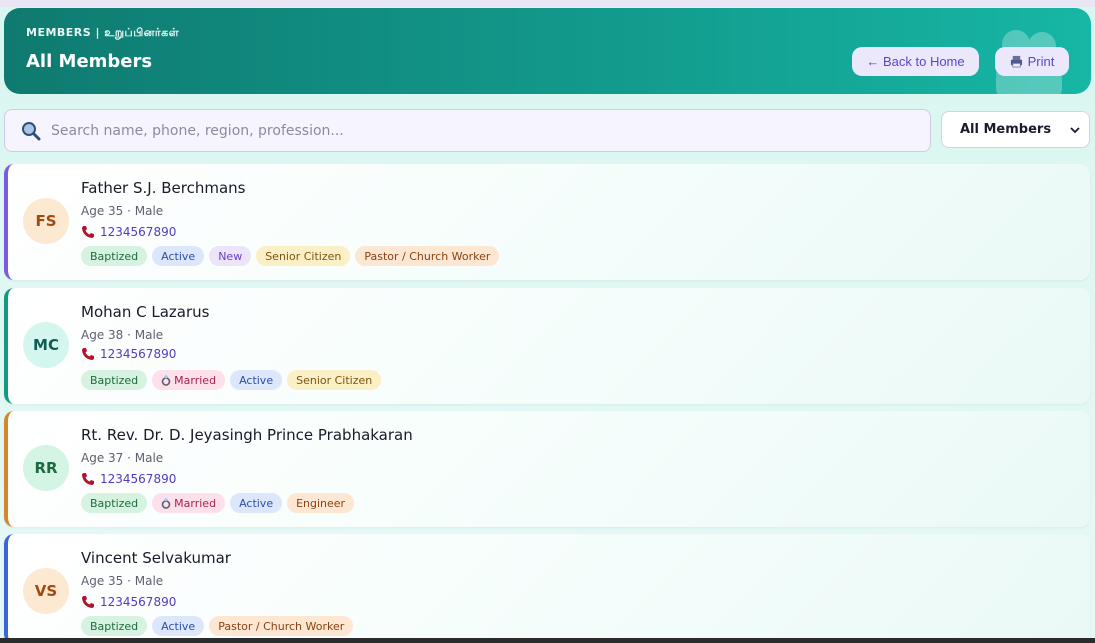 Image resolution: width=1095 pixels, height=643 pixels. What do you see at coordinates (89, 61) in the screenshot?
I see `page-title: All Members` at bounding box center [89, 61].